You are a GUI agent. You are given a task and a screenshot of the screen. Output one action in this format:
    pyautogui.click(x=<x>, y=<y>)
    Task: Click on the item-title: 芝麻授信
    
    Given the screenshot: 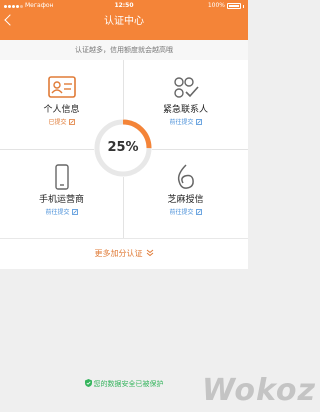 What is the action you would take?
    pyautogui.click(x=185, y=200)
    